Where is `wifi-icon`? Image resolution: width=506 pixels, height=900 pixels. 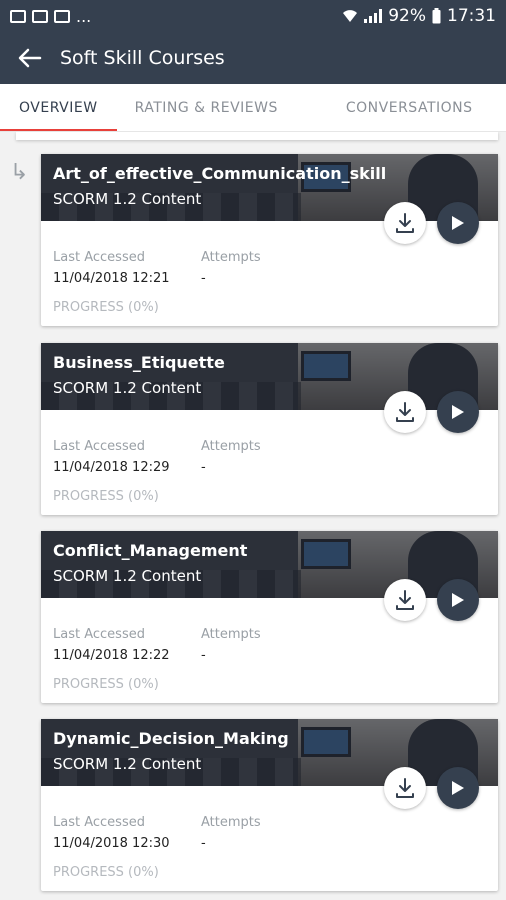 wifi-icon is located at coordinates (350, 16).